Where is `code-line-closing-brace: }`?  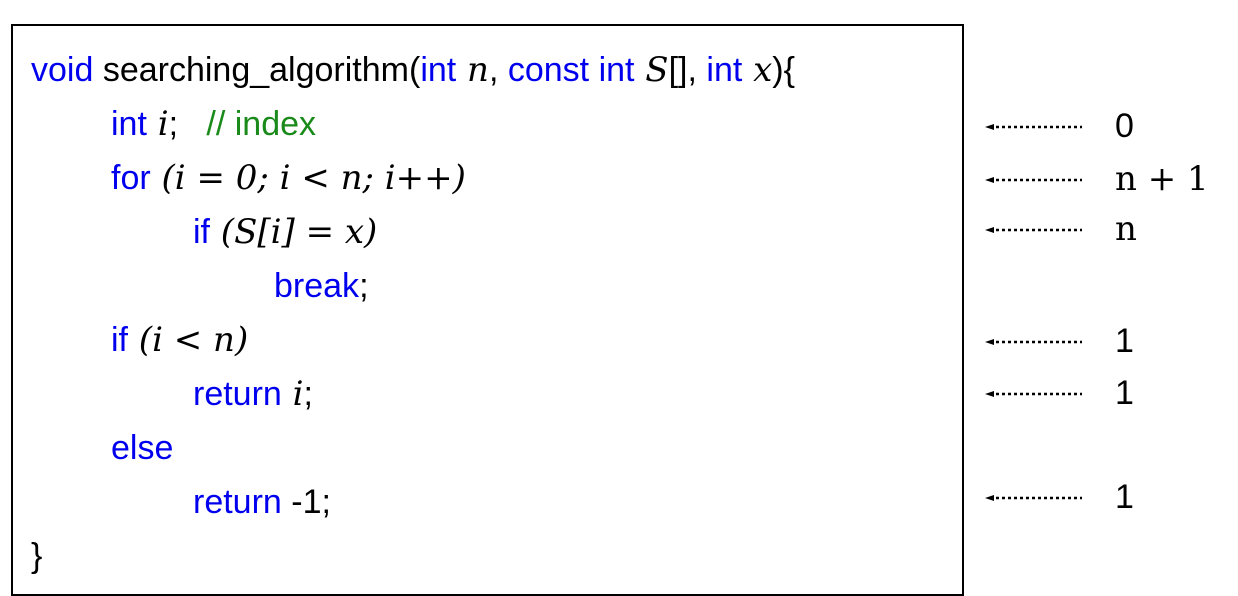 code-line-closing-brace: } is located at coordinates (36, 556).